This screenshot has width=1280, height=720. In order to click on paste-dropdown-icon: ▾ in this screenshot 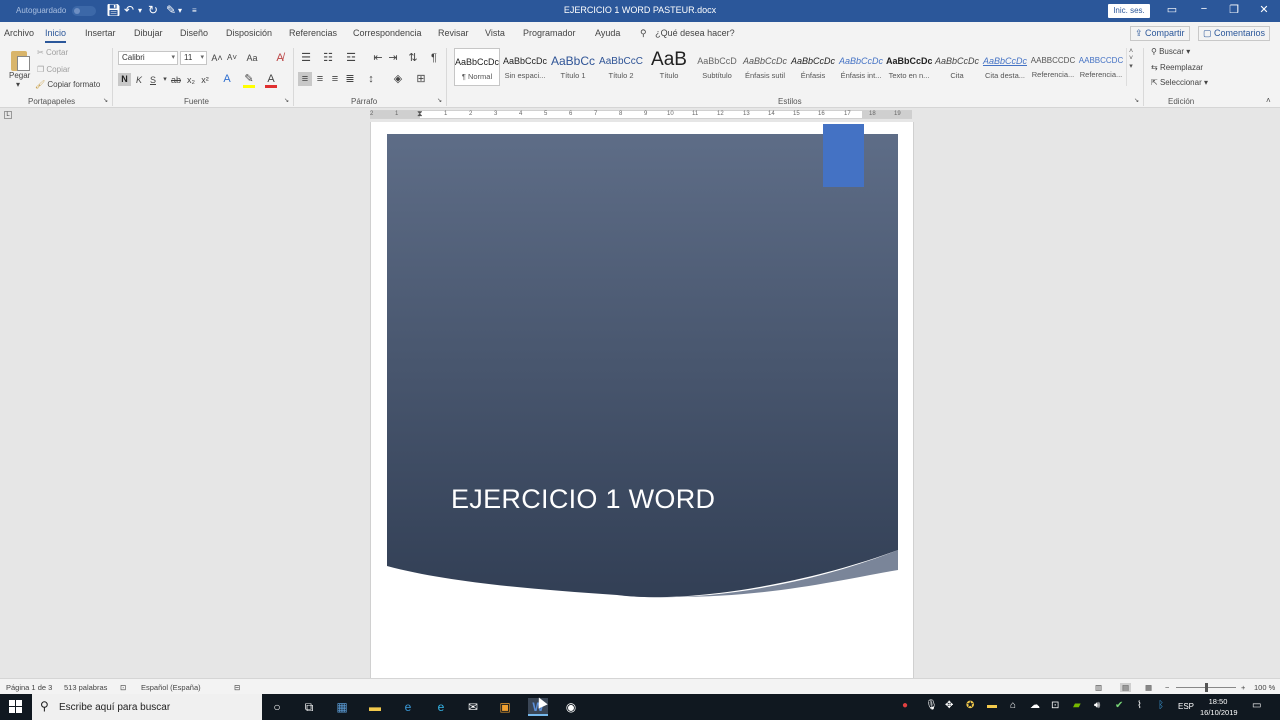, I will do `click(18, 84)`.